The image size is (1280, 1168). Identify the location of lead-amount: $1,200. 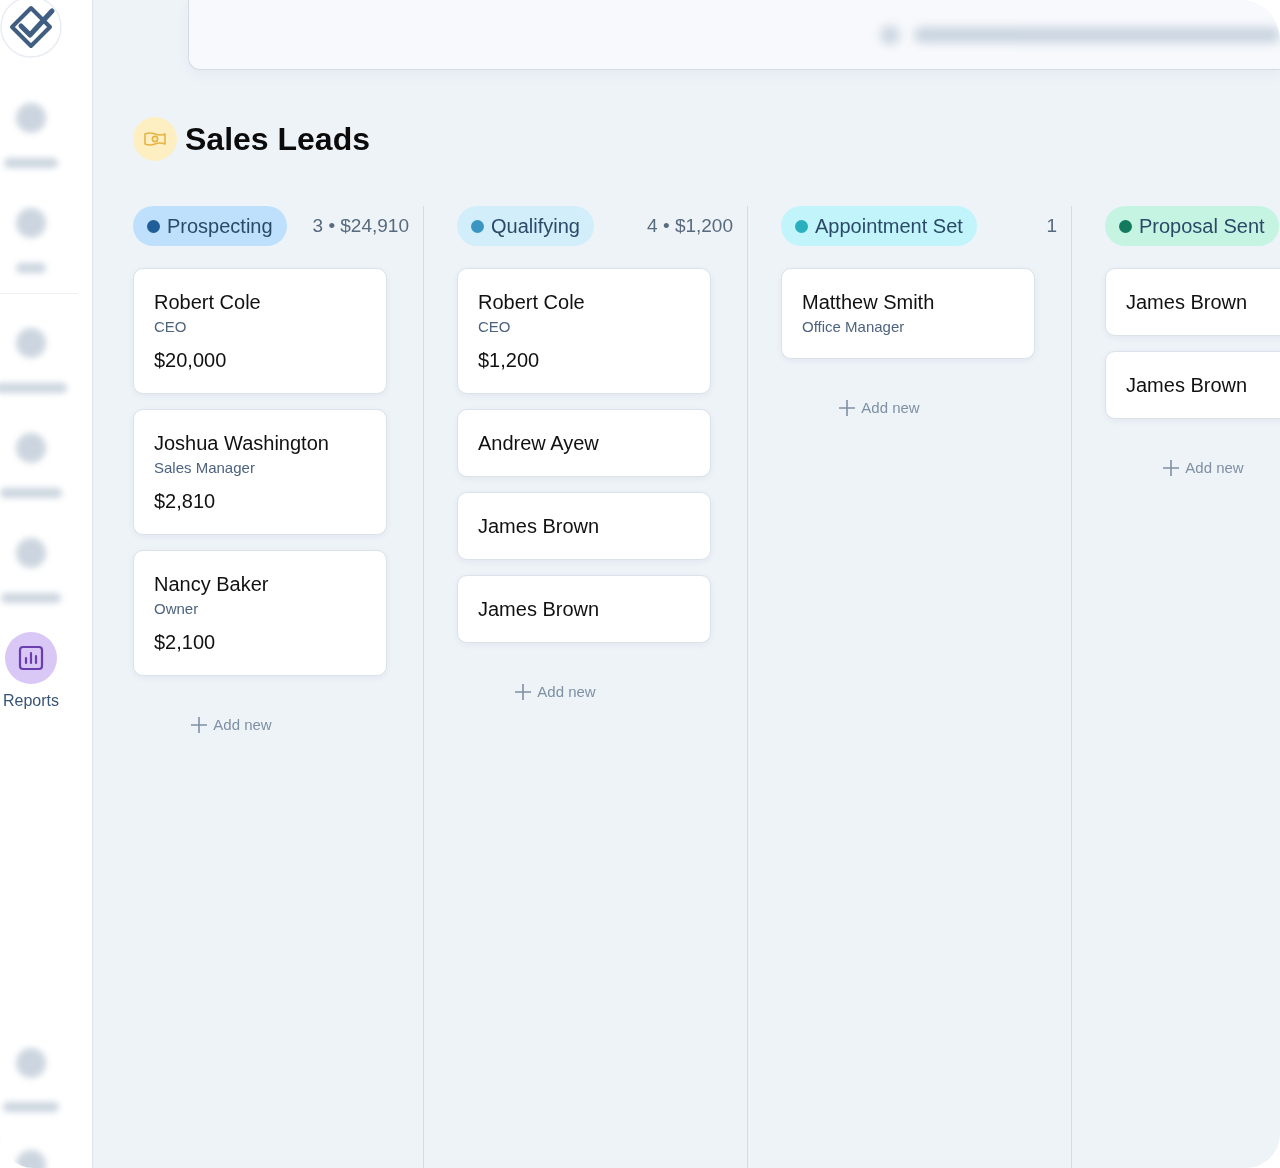
(509, 360).